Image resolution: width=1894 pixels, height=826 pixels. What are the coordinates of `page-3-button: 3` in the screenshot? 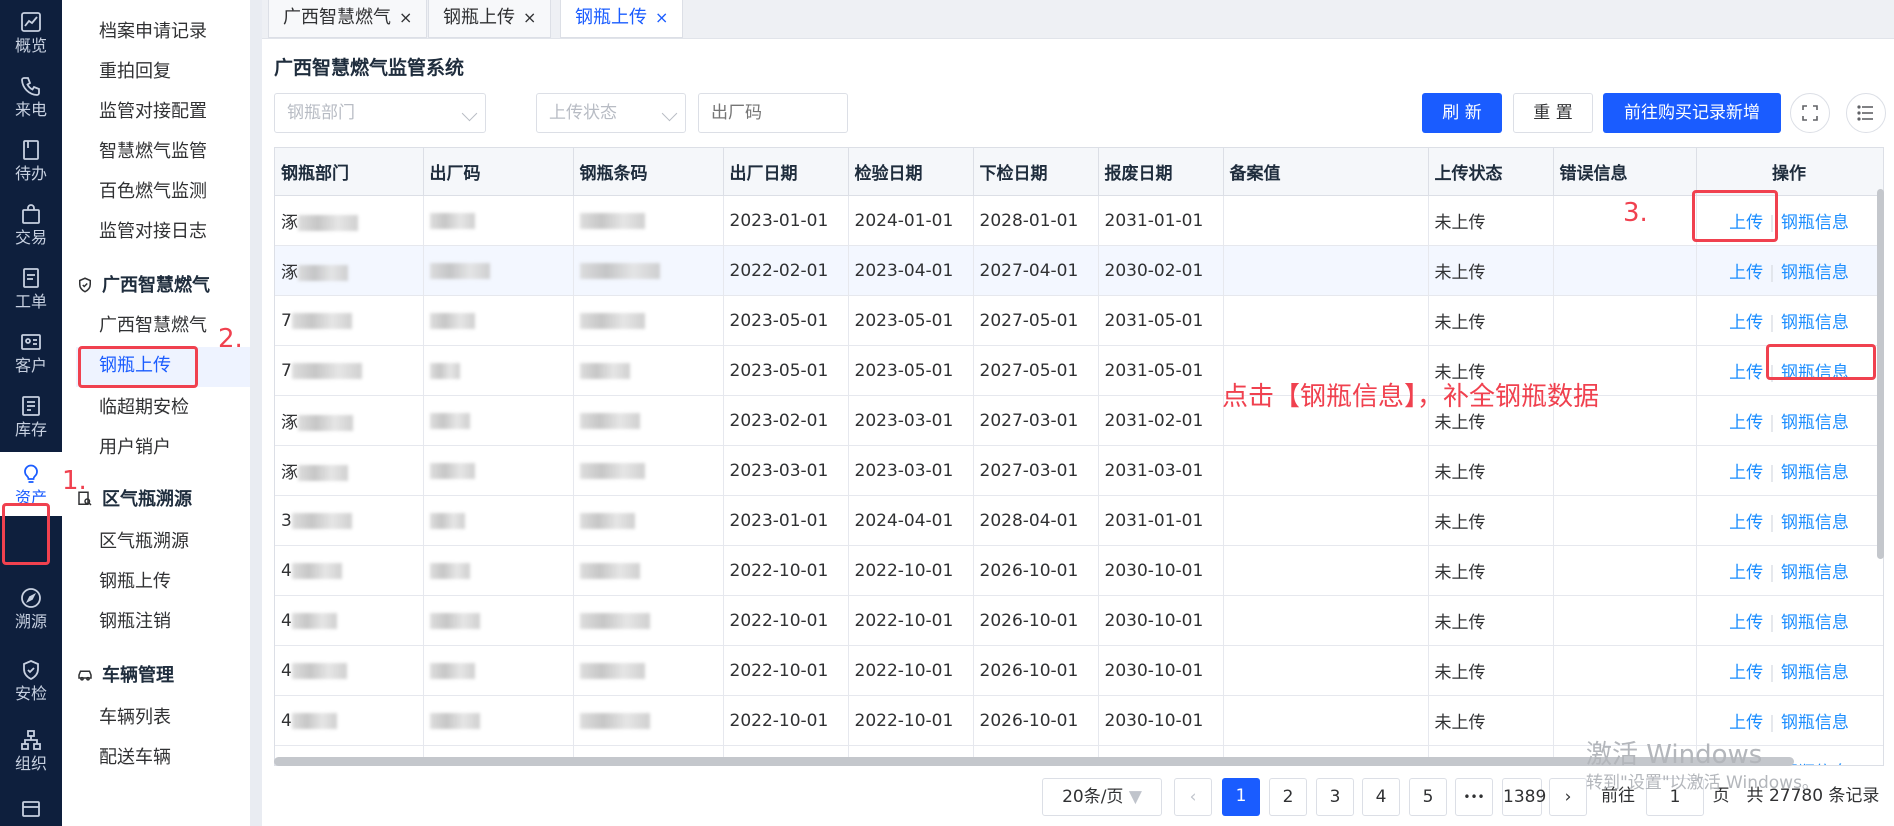 It's located at (1335, 797).